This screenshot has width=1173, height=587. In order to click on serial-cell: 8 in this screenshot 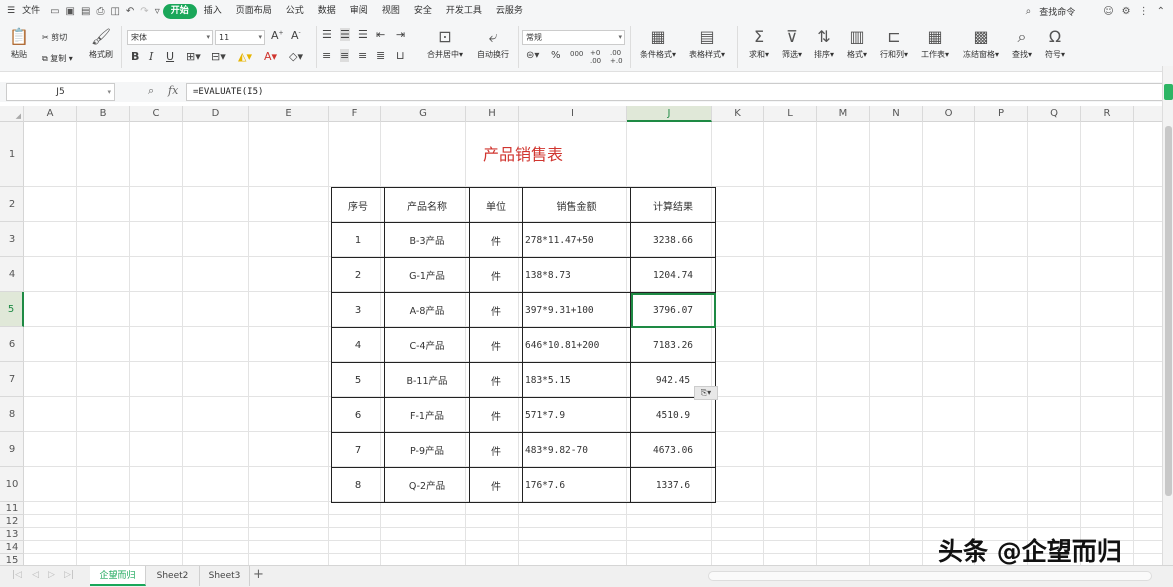, I will do `click(358, 485)`.